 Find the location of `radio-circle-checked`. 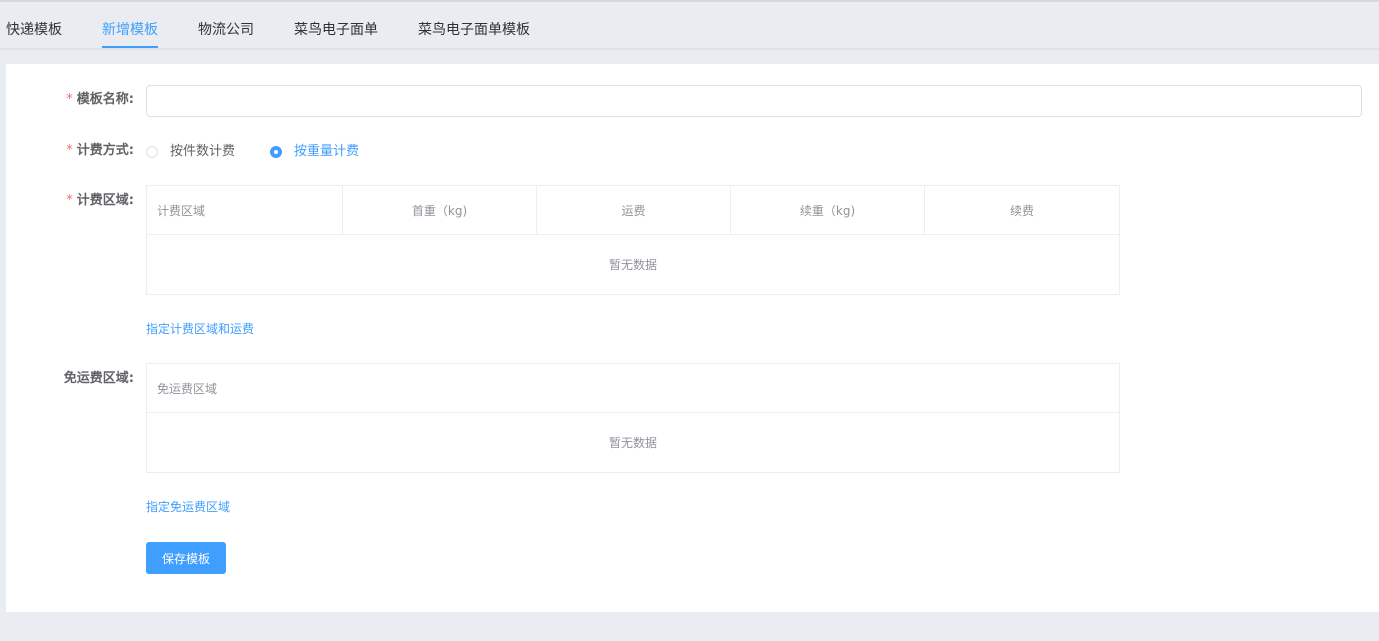

radio-circle-checked is located at coordinates (276, 152).